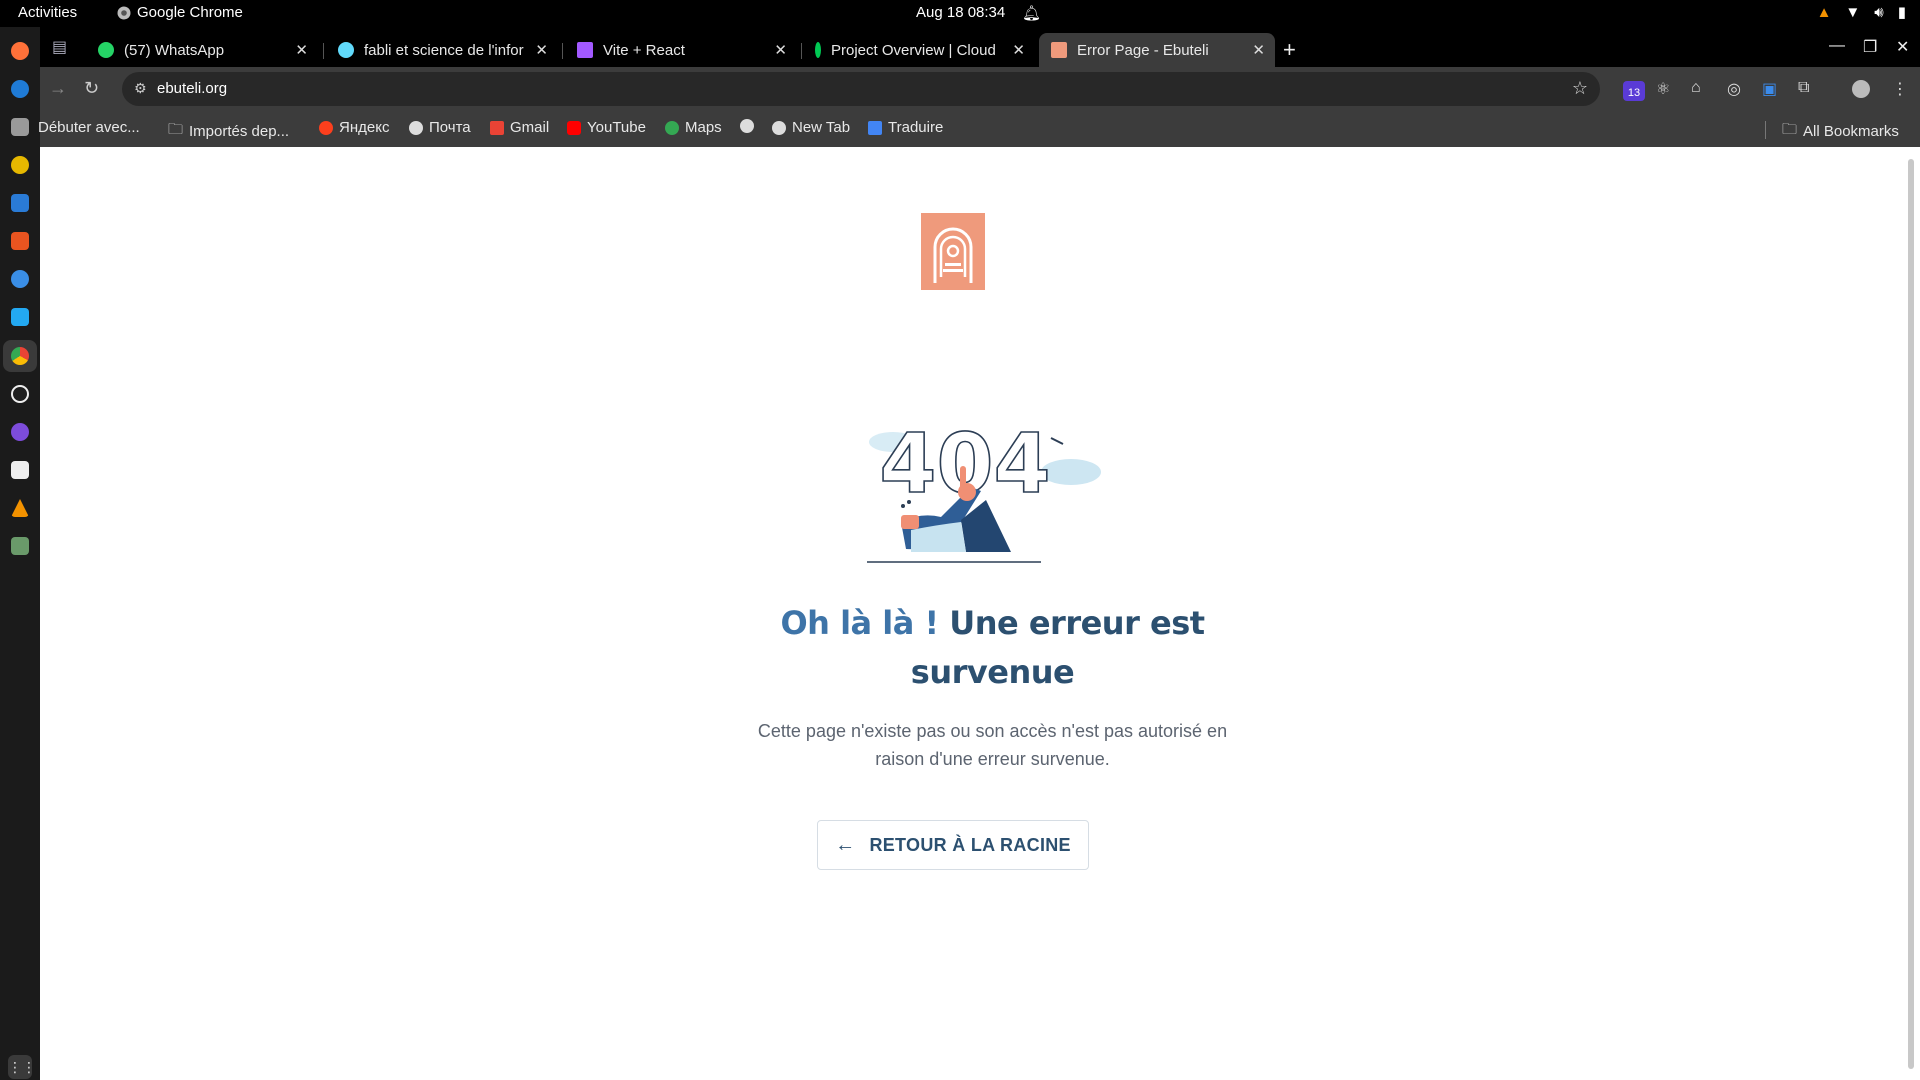 The height and width of the screenshot is (1080, 1920). Describe the element at coordinates (984, 489) in the screenshot. I see `404-illustration: 404` at that location.